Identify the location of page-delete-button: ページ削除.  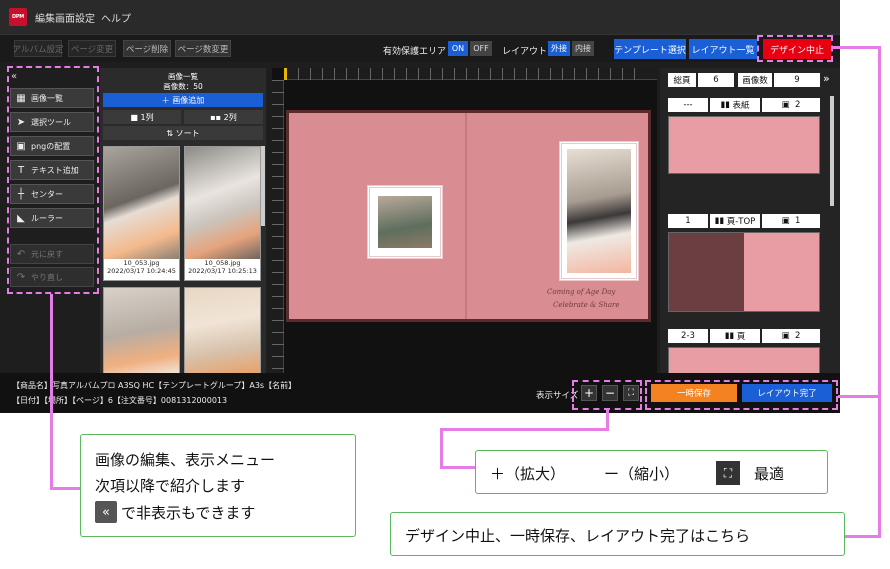
(147, 48).